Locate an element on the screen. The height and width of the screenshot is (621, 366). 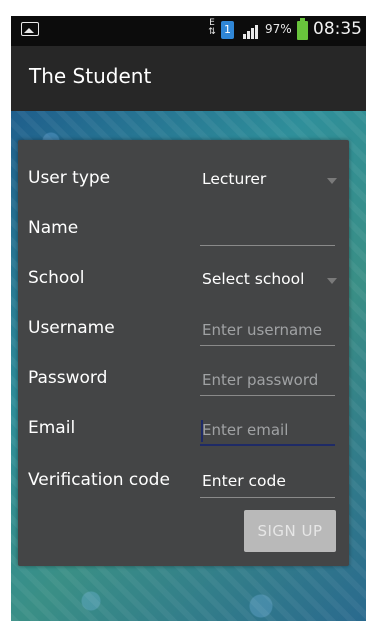
sim-icon: 1 is located at coordinates (227, 30).